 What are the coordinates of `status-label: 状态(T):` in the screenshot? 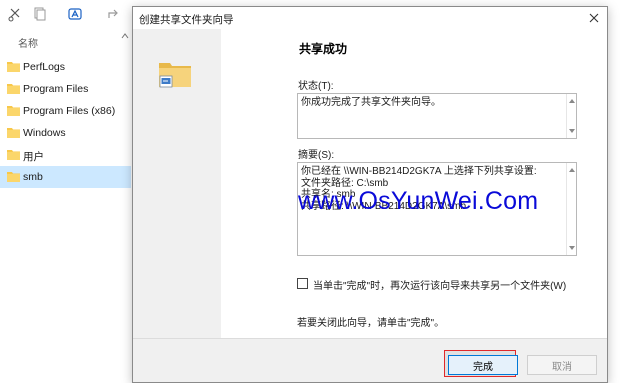 It's located at (316, 86).